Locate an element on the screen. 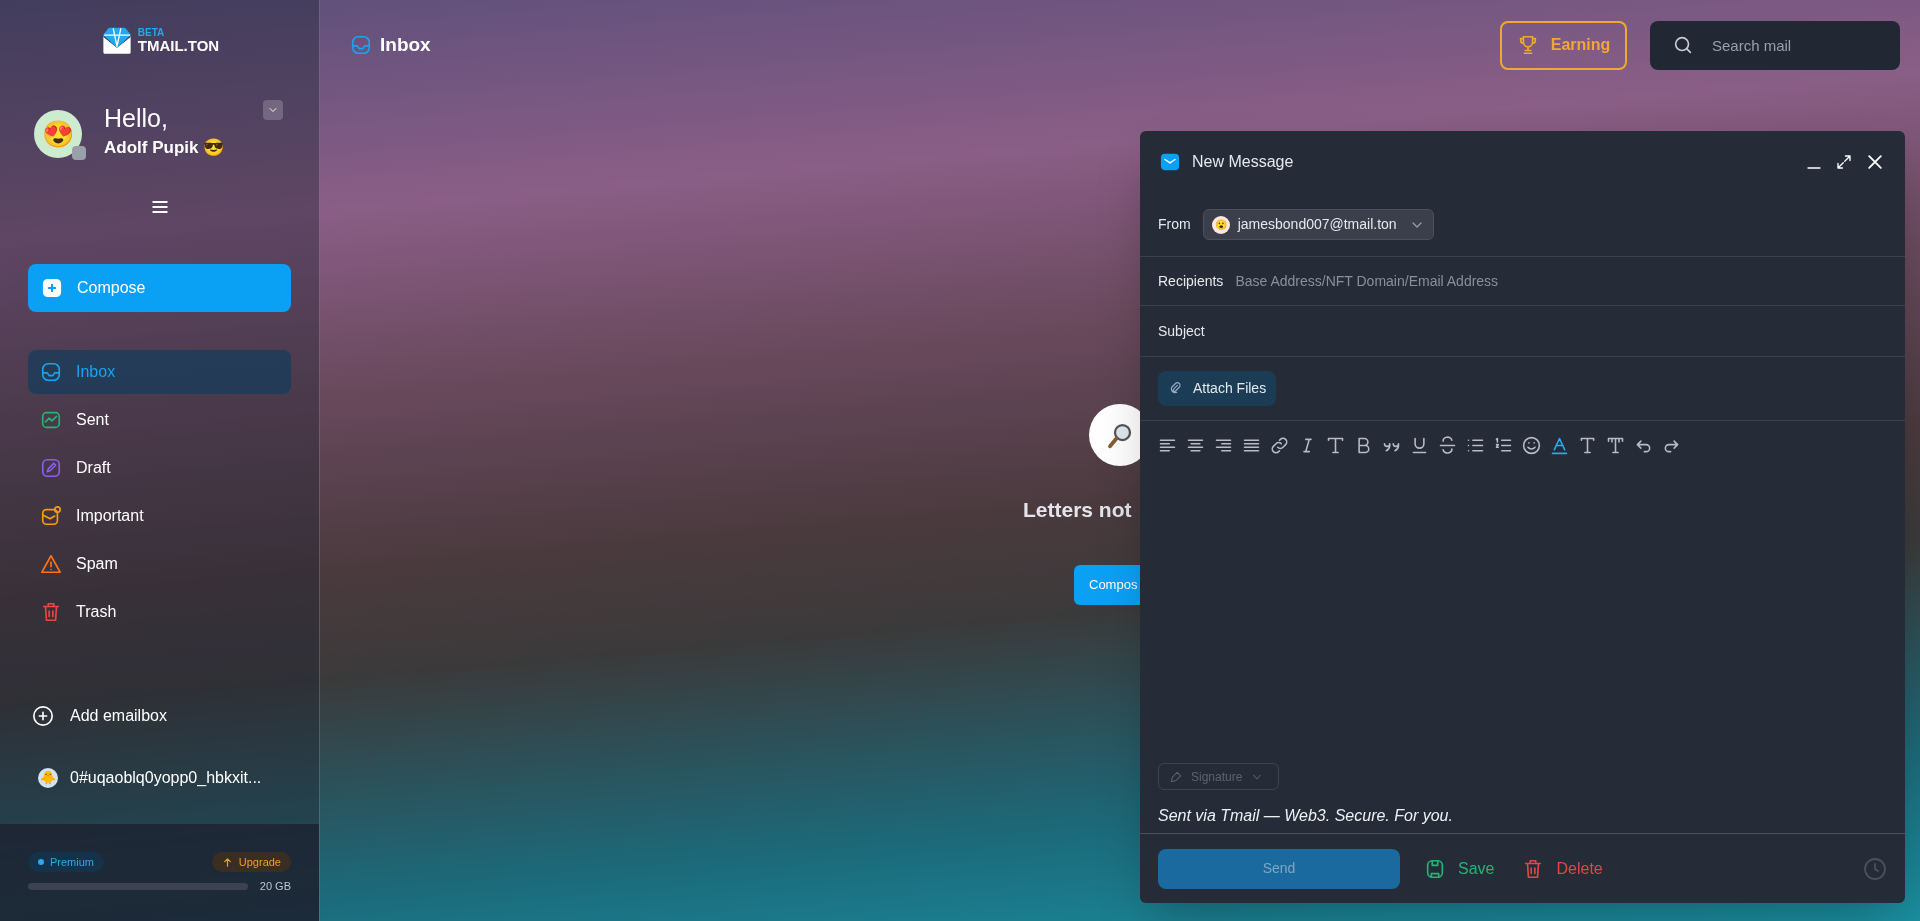 This screenshot has height=921, width=1920. page-title: Inbox is located at coordinates (390, 45).